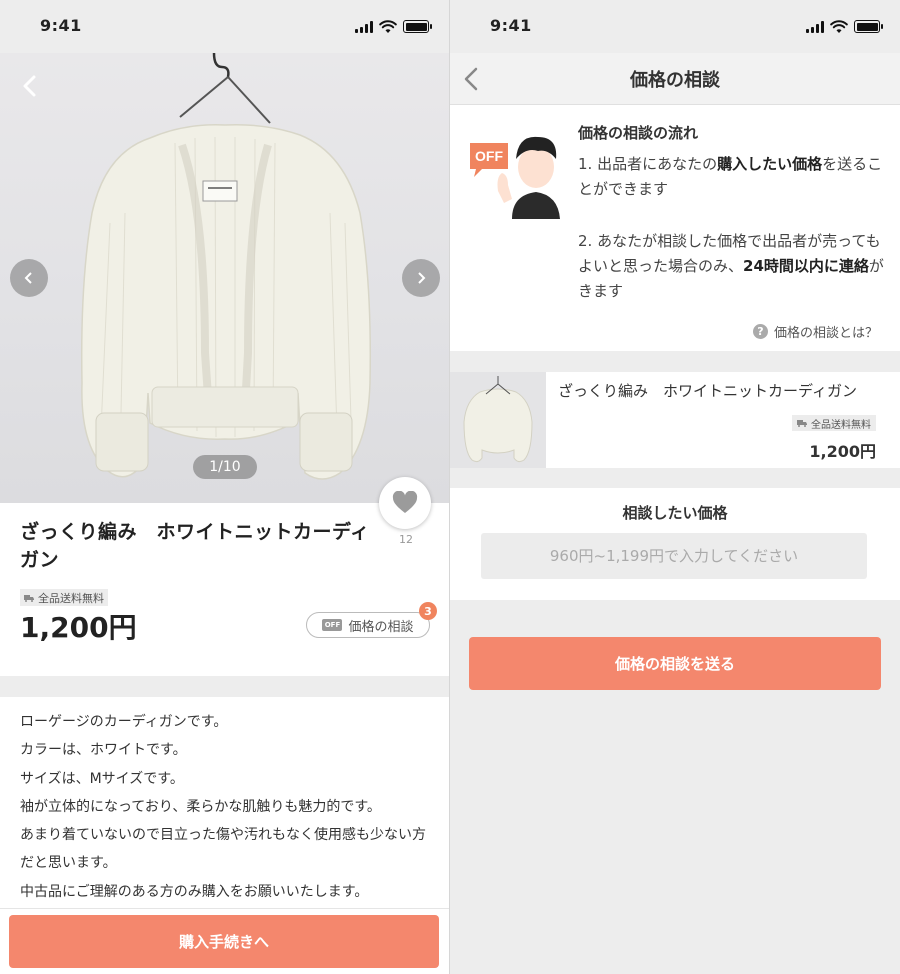 Image resolution: width=900 pixels, height=974 pixels. What do you see at coordinates (332, 625) in the screenshot?
I see `off-tag-icon: OFF` at bounding box center [332, 625].